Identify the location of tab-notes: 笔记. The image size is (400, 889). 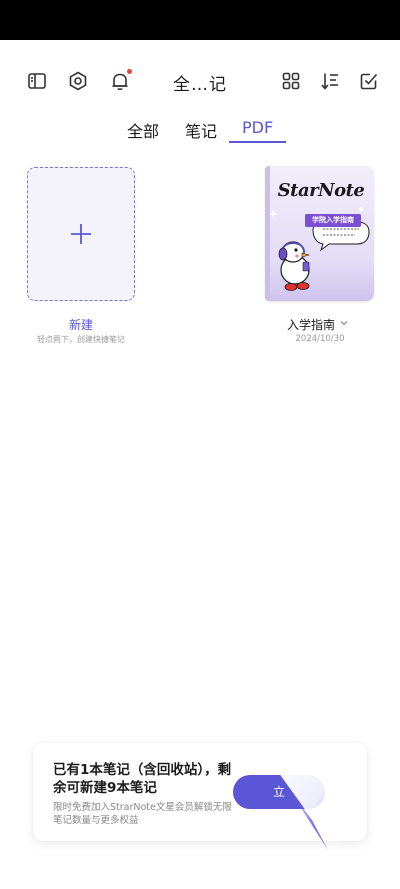
(201, 130).